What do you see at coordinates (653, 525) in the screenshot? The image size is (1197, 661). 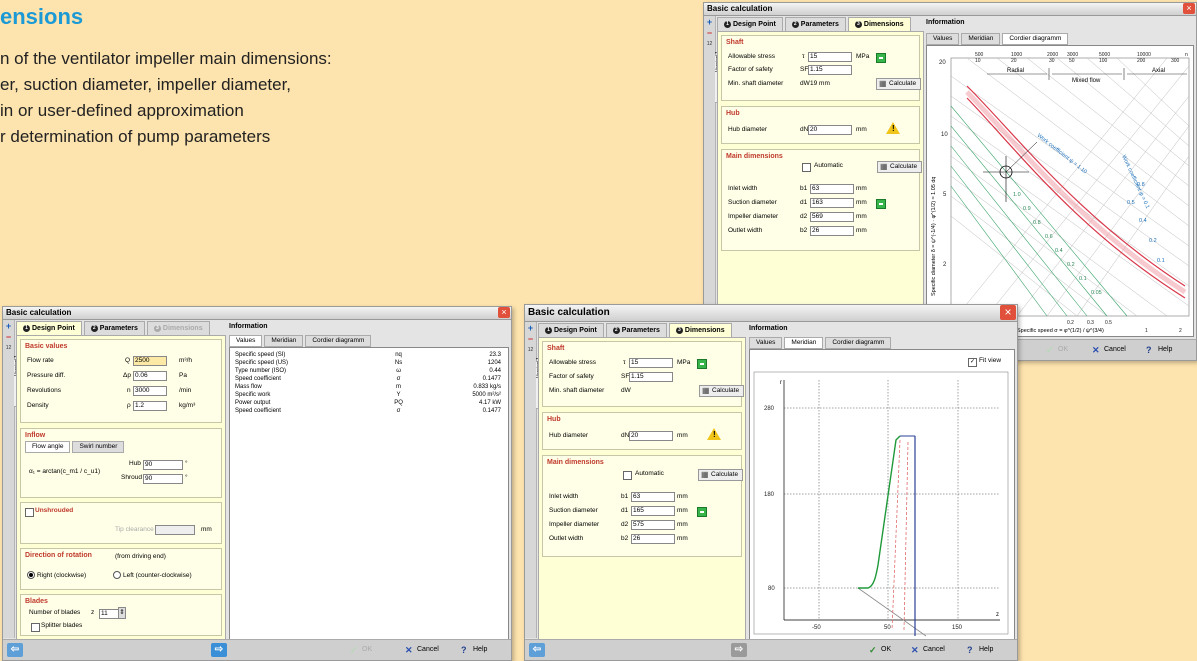 I see `impeller-diameter-input: 575` at bounding box center [653, 525].